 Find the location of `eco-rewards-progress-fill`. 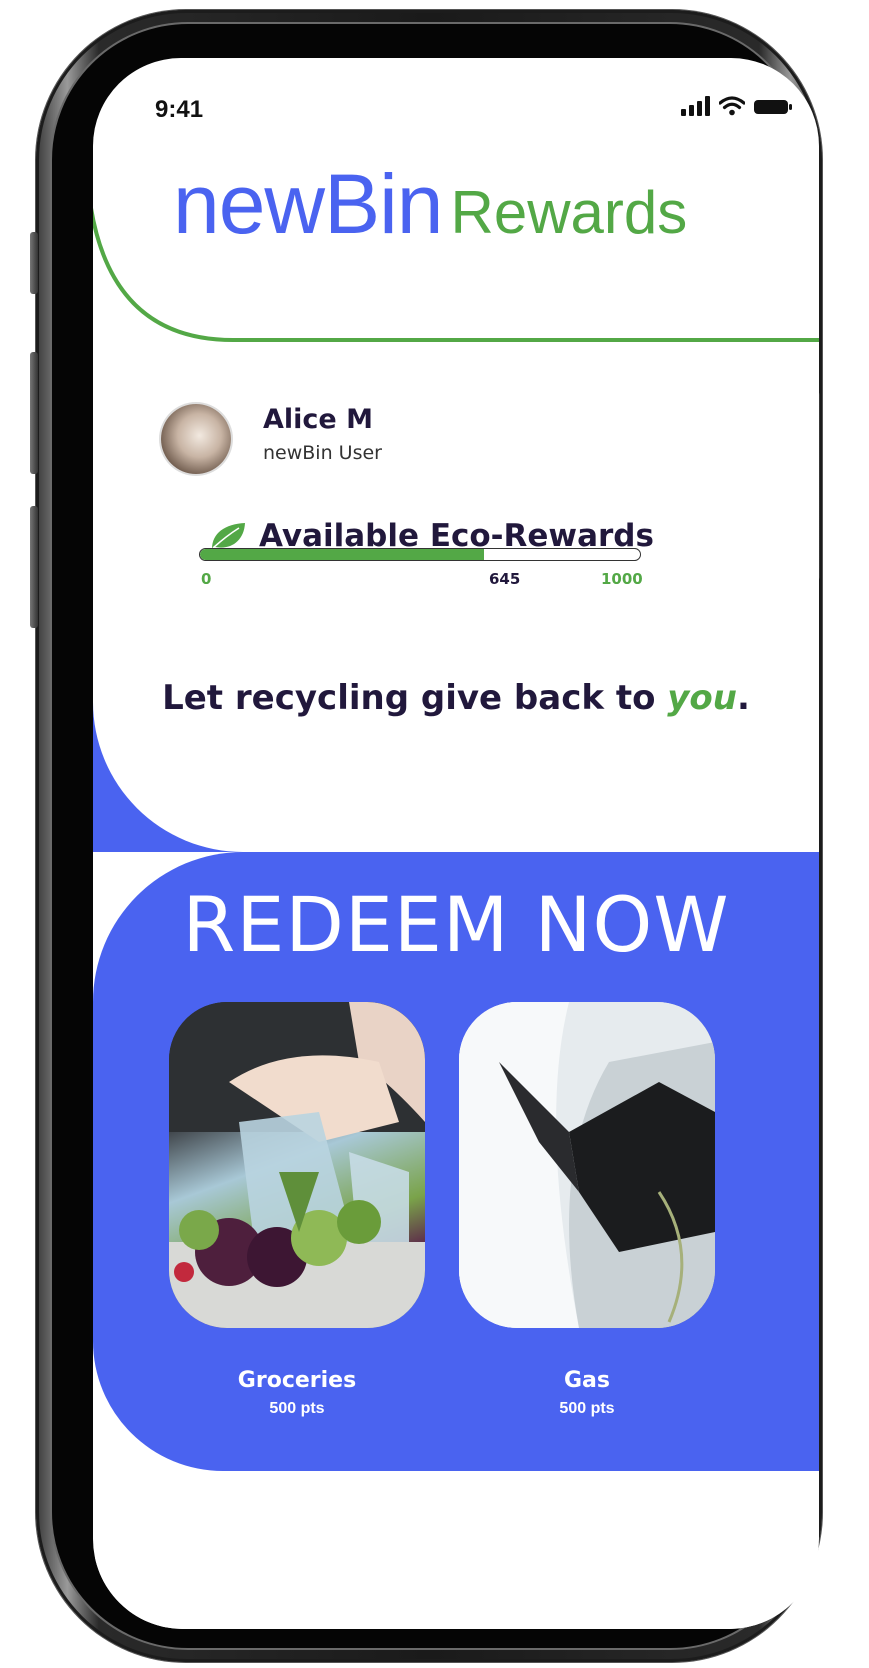

eco-rewards-progress-fill is located at coordinates (342, 554).